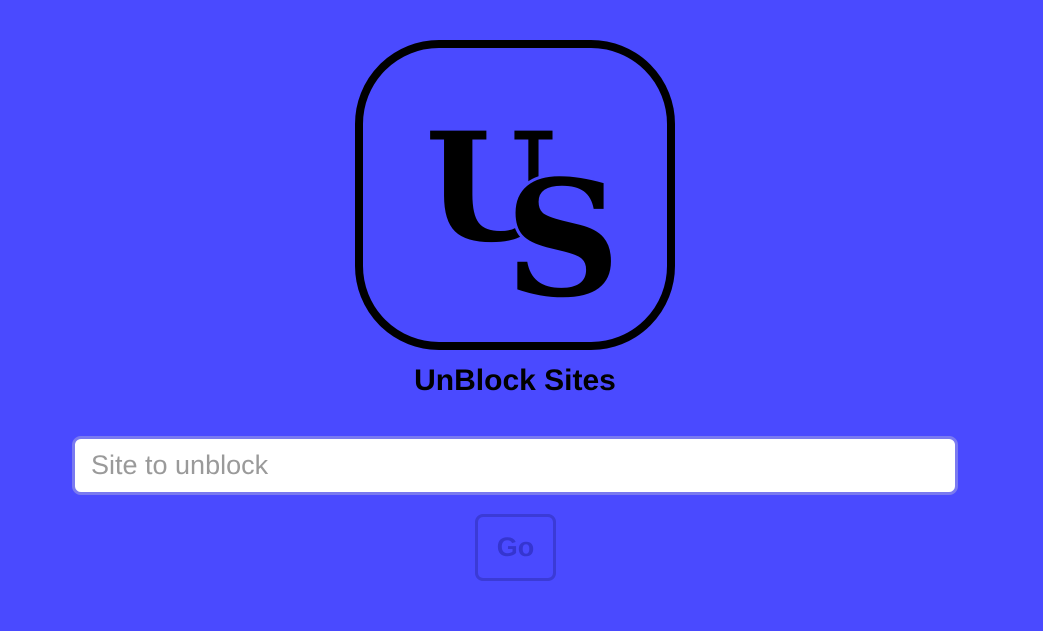 The image size is (1043, 631). Describe the element at coordinates (515, 380) in the screenshot. I see `page-title: UnBlock Sites` at that location.